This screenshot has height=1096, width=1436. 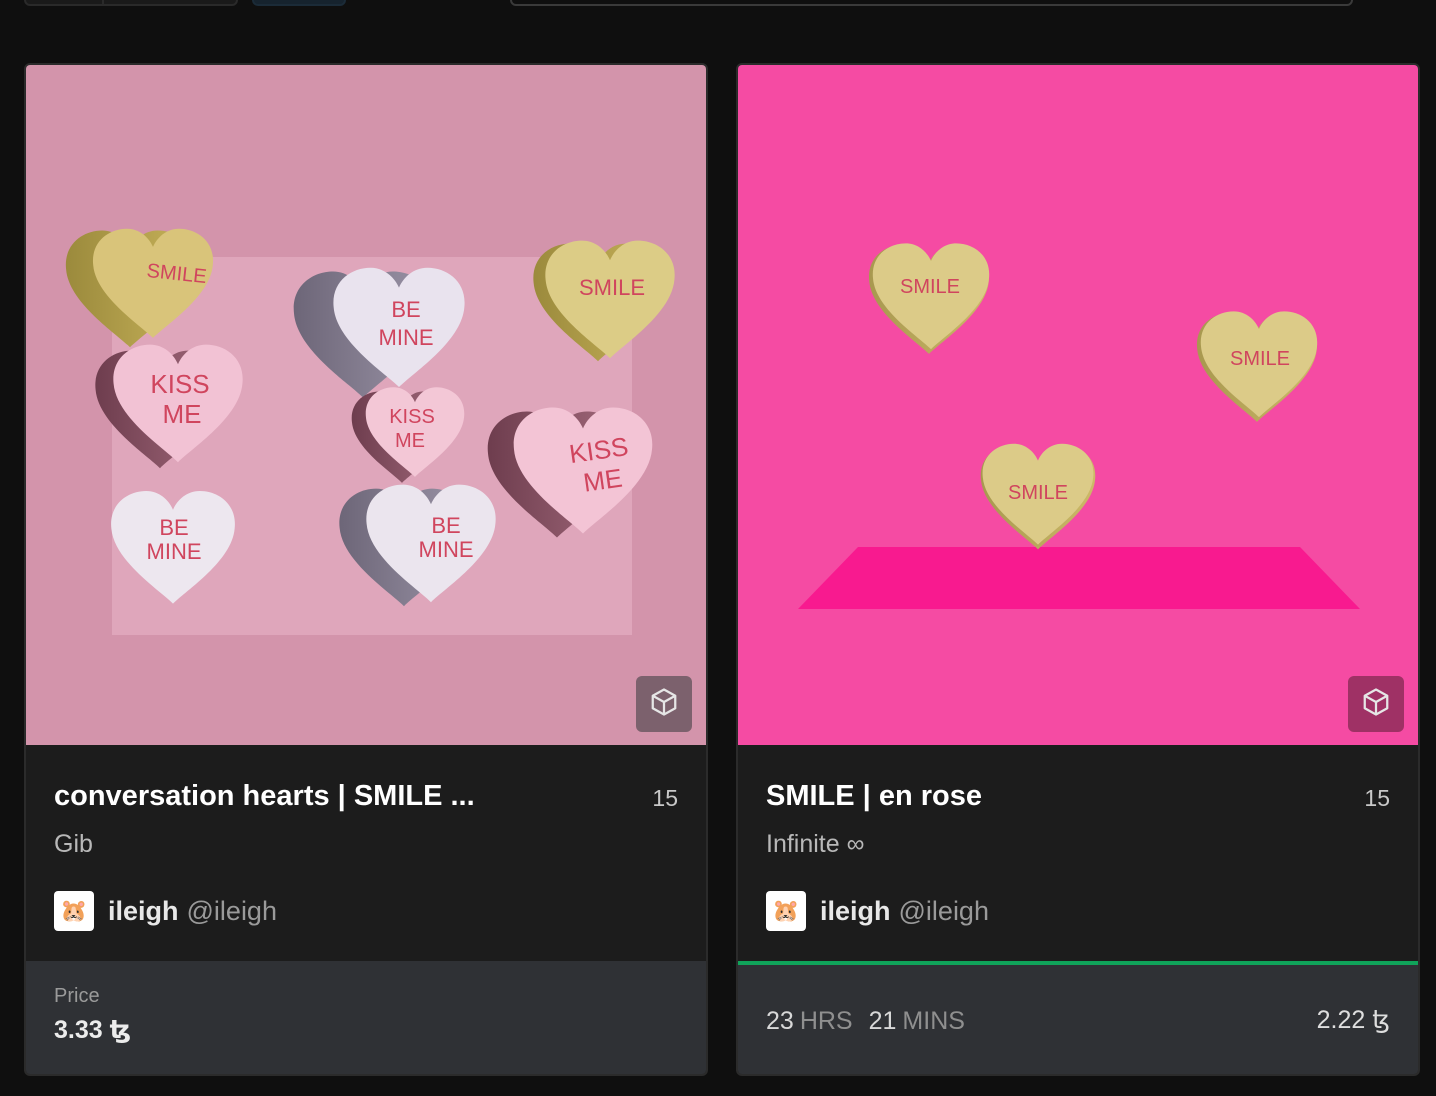 What do you see at coordinates (931, 3) in the screenshot?
I see `search-input` at bounding box center [931, 3].